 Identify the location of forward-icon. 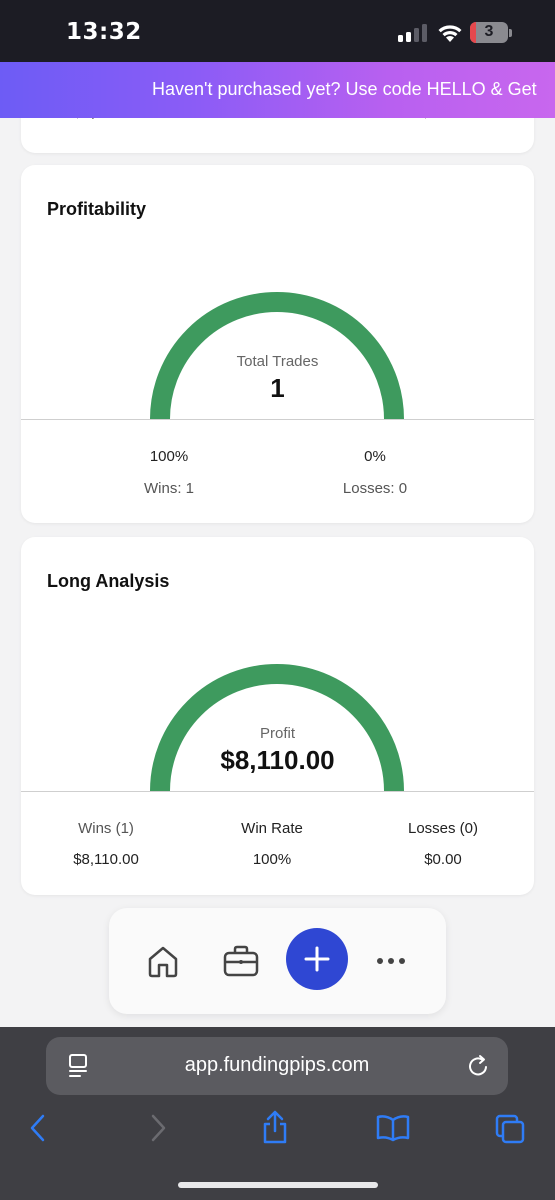
(158, 1128).